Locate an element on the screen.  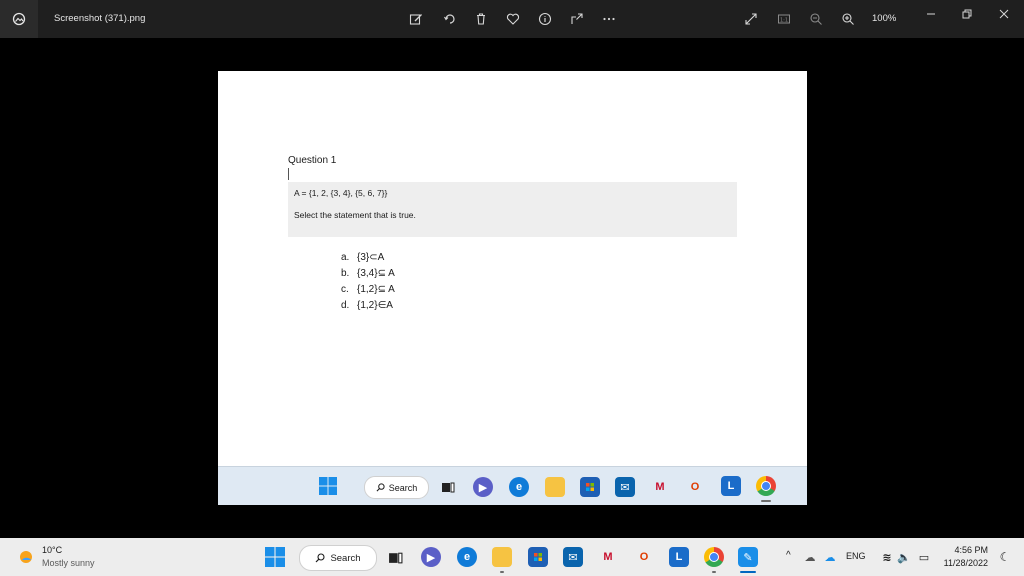
edge-button: e is located at coordinates (467, 557).